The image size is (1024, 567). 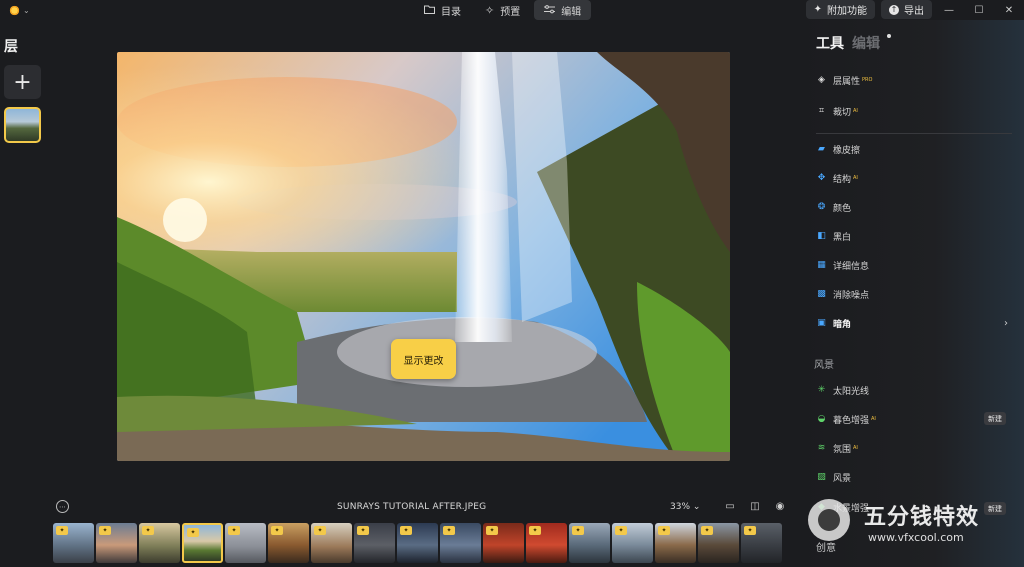 What do you see at coordinates (821, 207) in the screenshot?
I see `color-icon: ❂` at bounding box center [821, 207].